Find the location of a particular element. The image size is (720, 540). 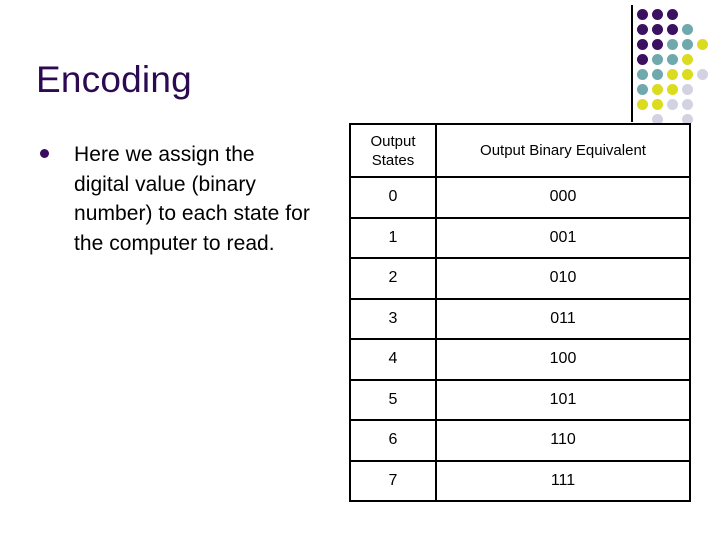

table-row: 3 011 is located at coordinates (520, 318).